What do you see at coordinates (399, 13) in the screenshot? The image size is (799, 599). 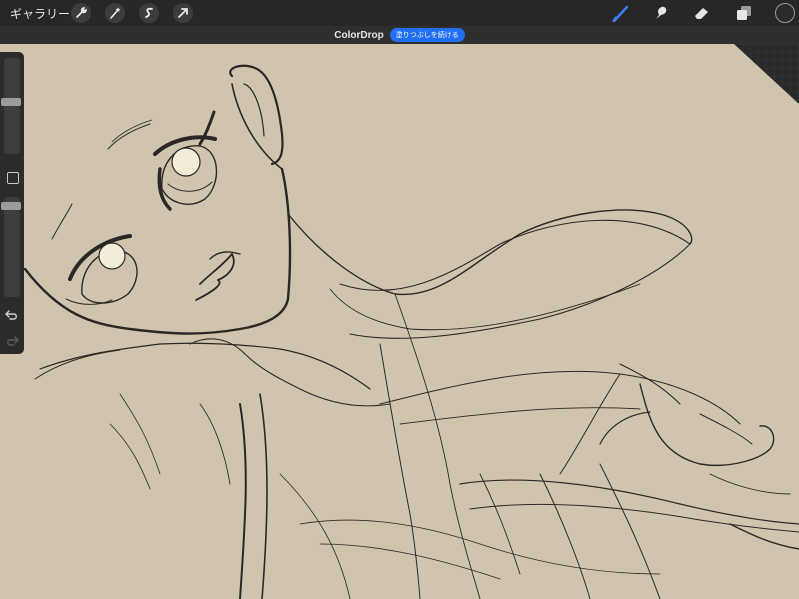 I see `top-toolbar: ギャラリー` at bounding box center [399, 13].